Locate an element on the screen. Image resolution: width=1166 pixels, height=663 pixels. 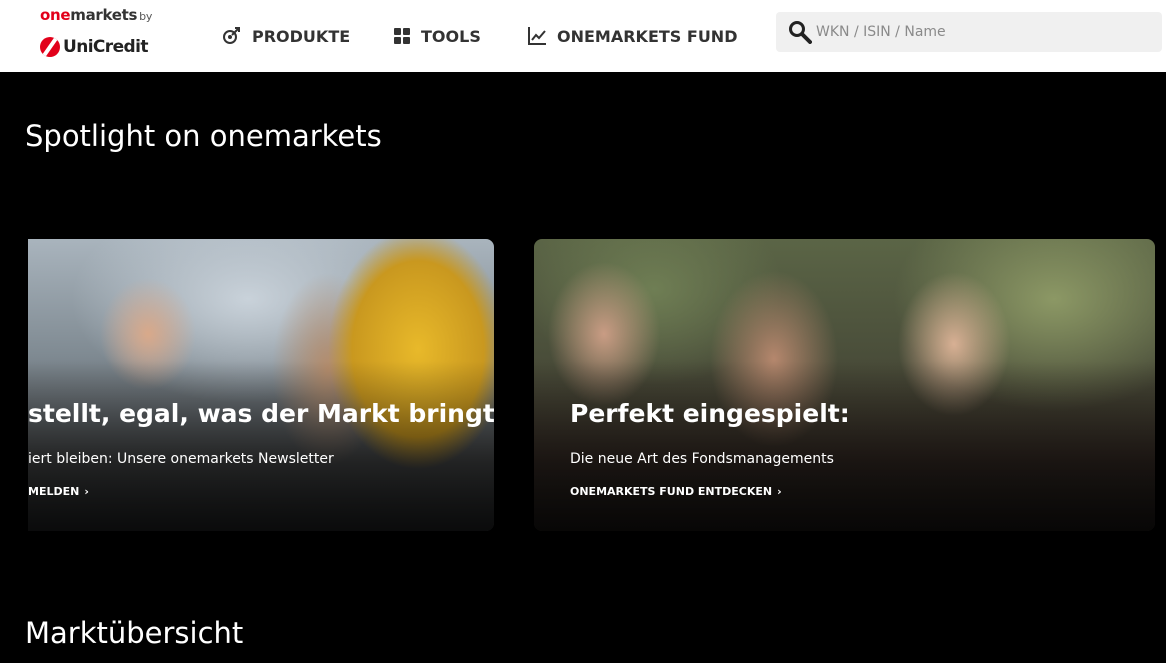
card-subline: Die neue Art des Fondsmanagements is located at coordinates (702, 459).